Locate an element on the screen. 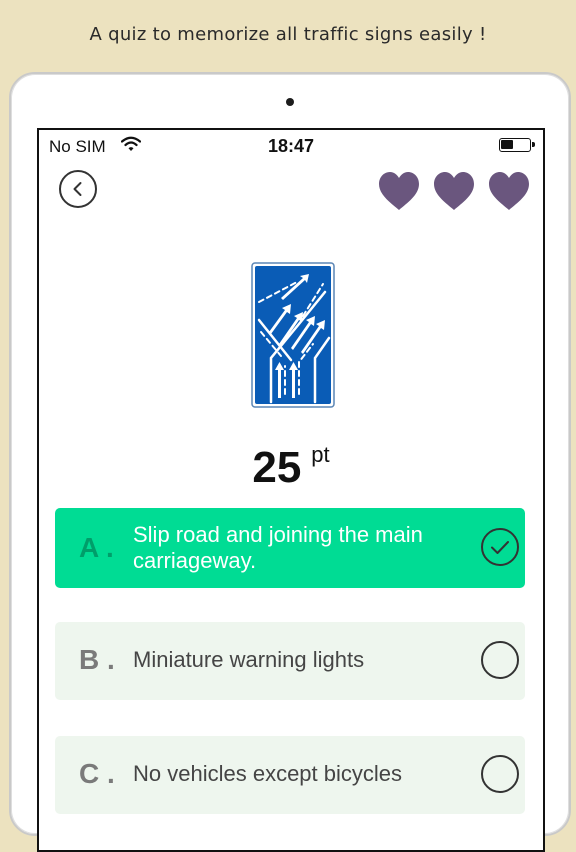  battery-level is located at coordinates (507, 144).